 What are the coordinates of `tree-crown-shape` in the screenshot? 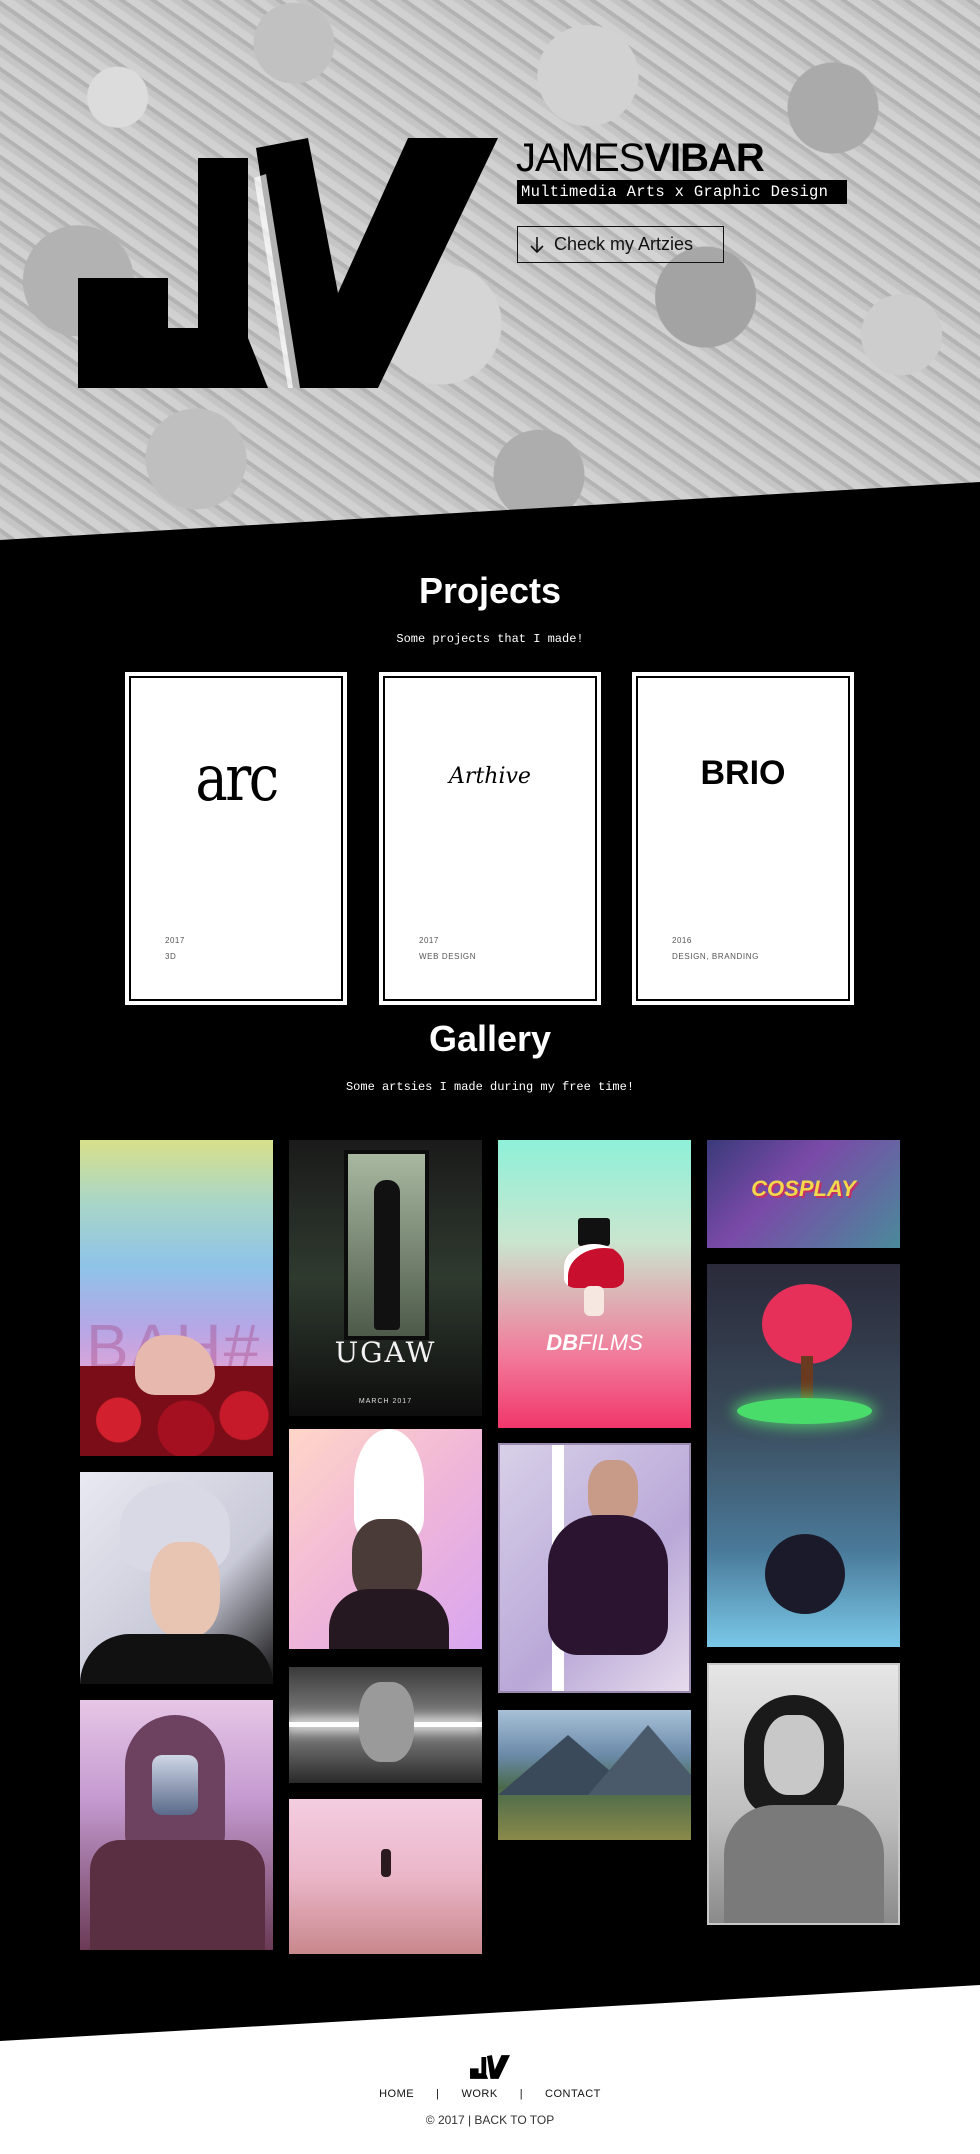 It's located at (807, 1324).